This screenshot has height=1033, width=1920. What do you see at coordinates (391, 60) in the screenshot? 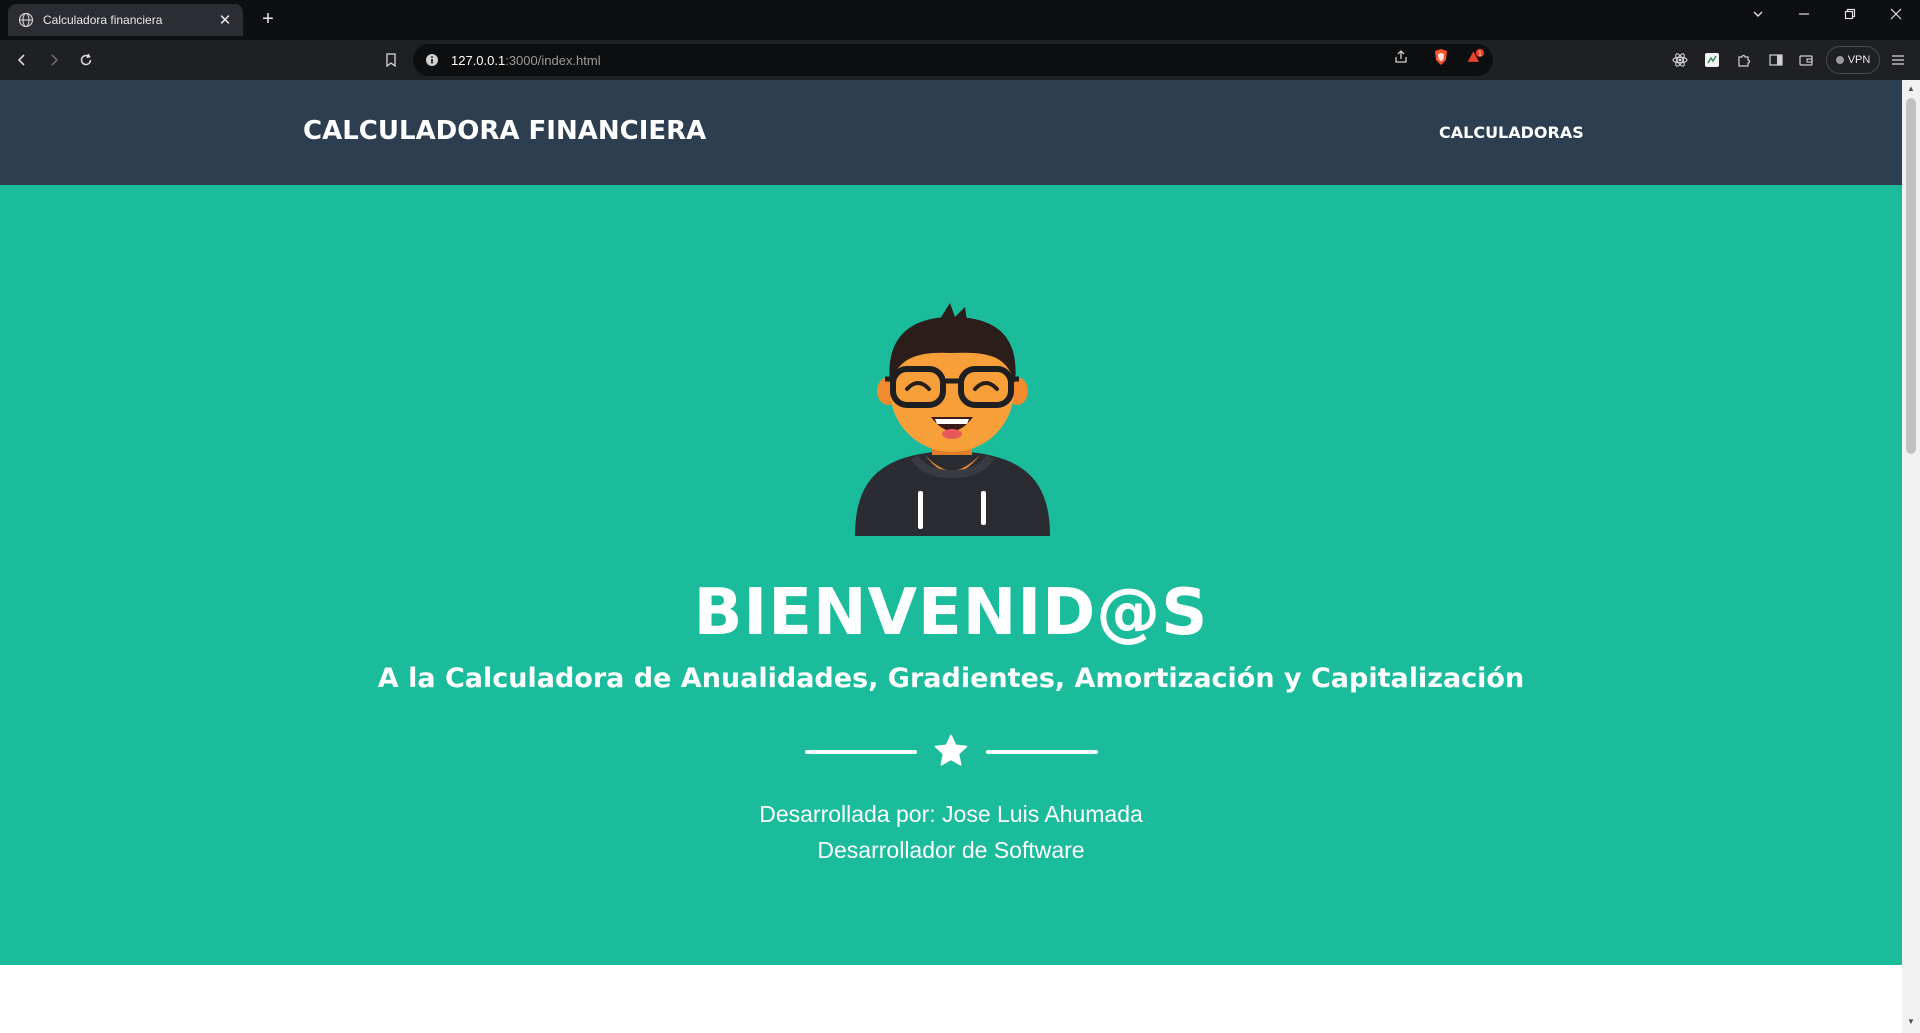
I see `bookmark-icon` at bounding box center [391, 60].